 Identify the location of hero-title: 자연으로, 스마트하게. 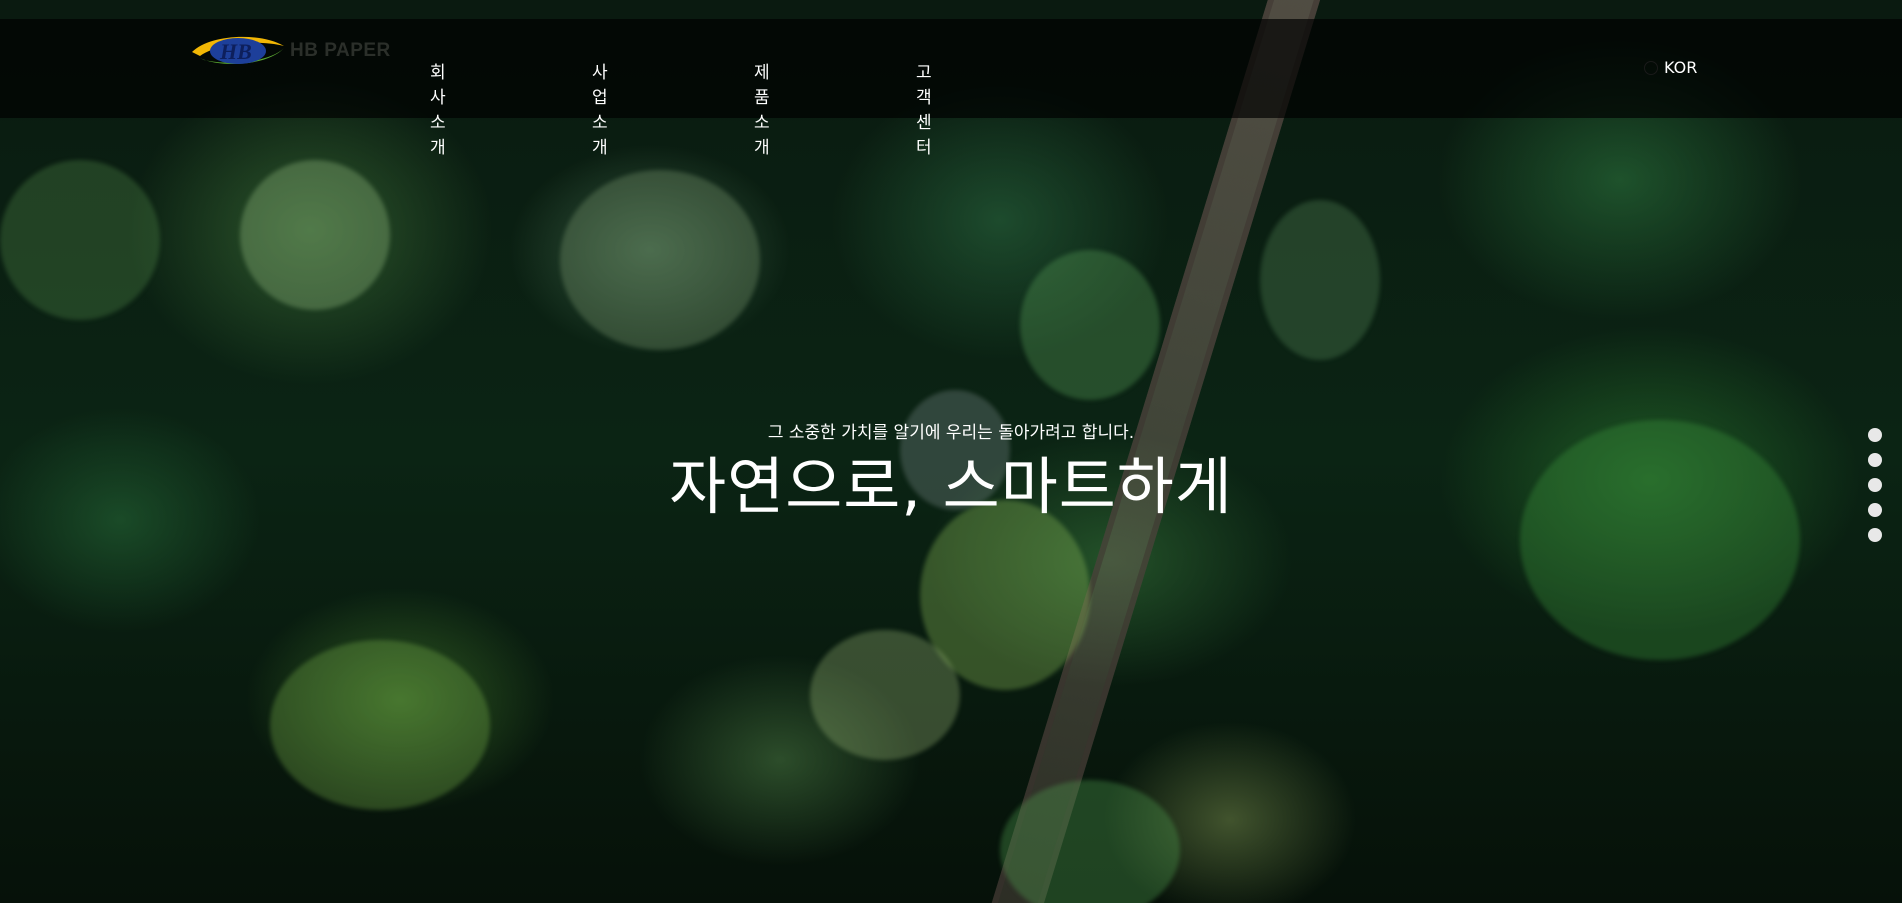
(951, 486).